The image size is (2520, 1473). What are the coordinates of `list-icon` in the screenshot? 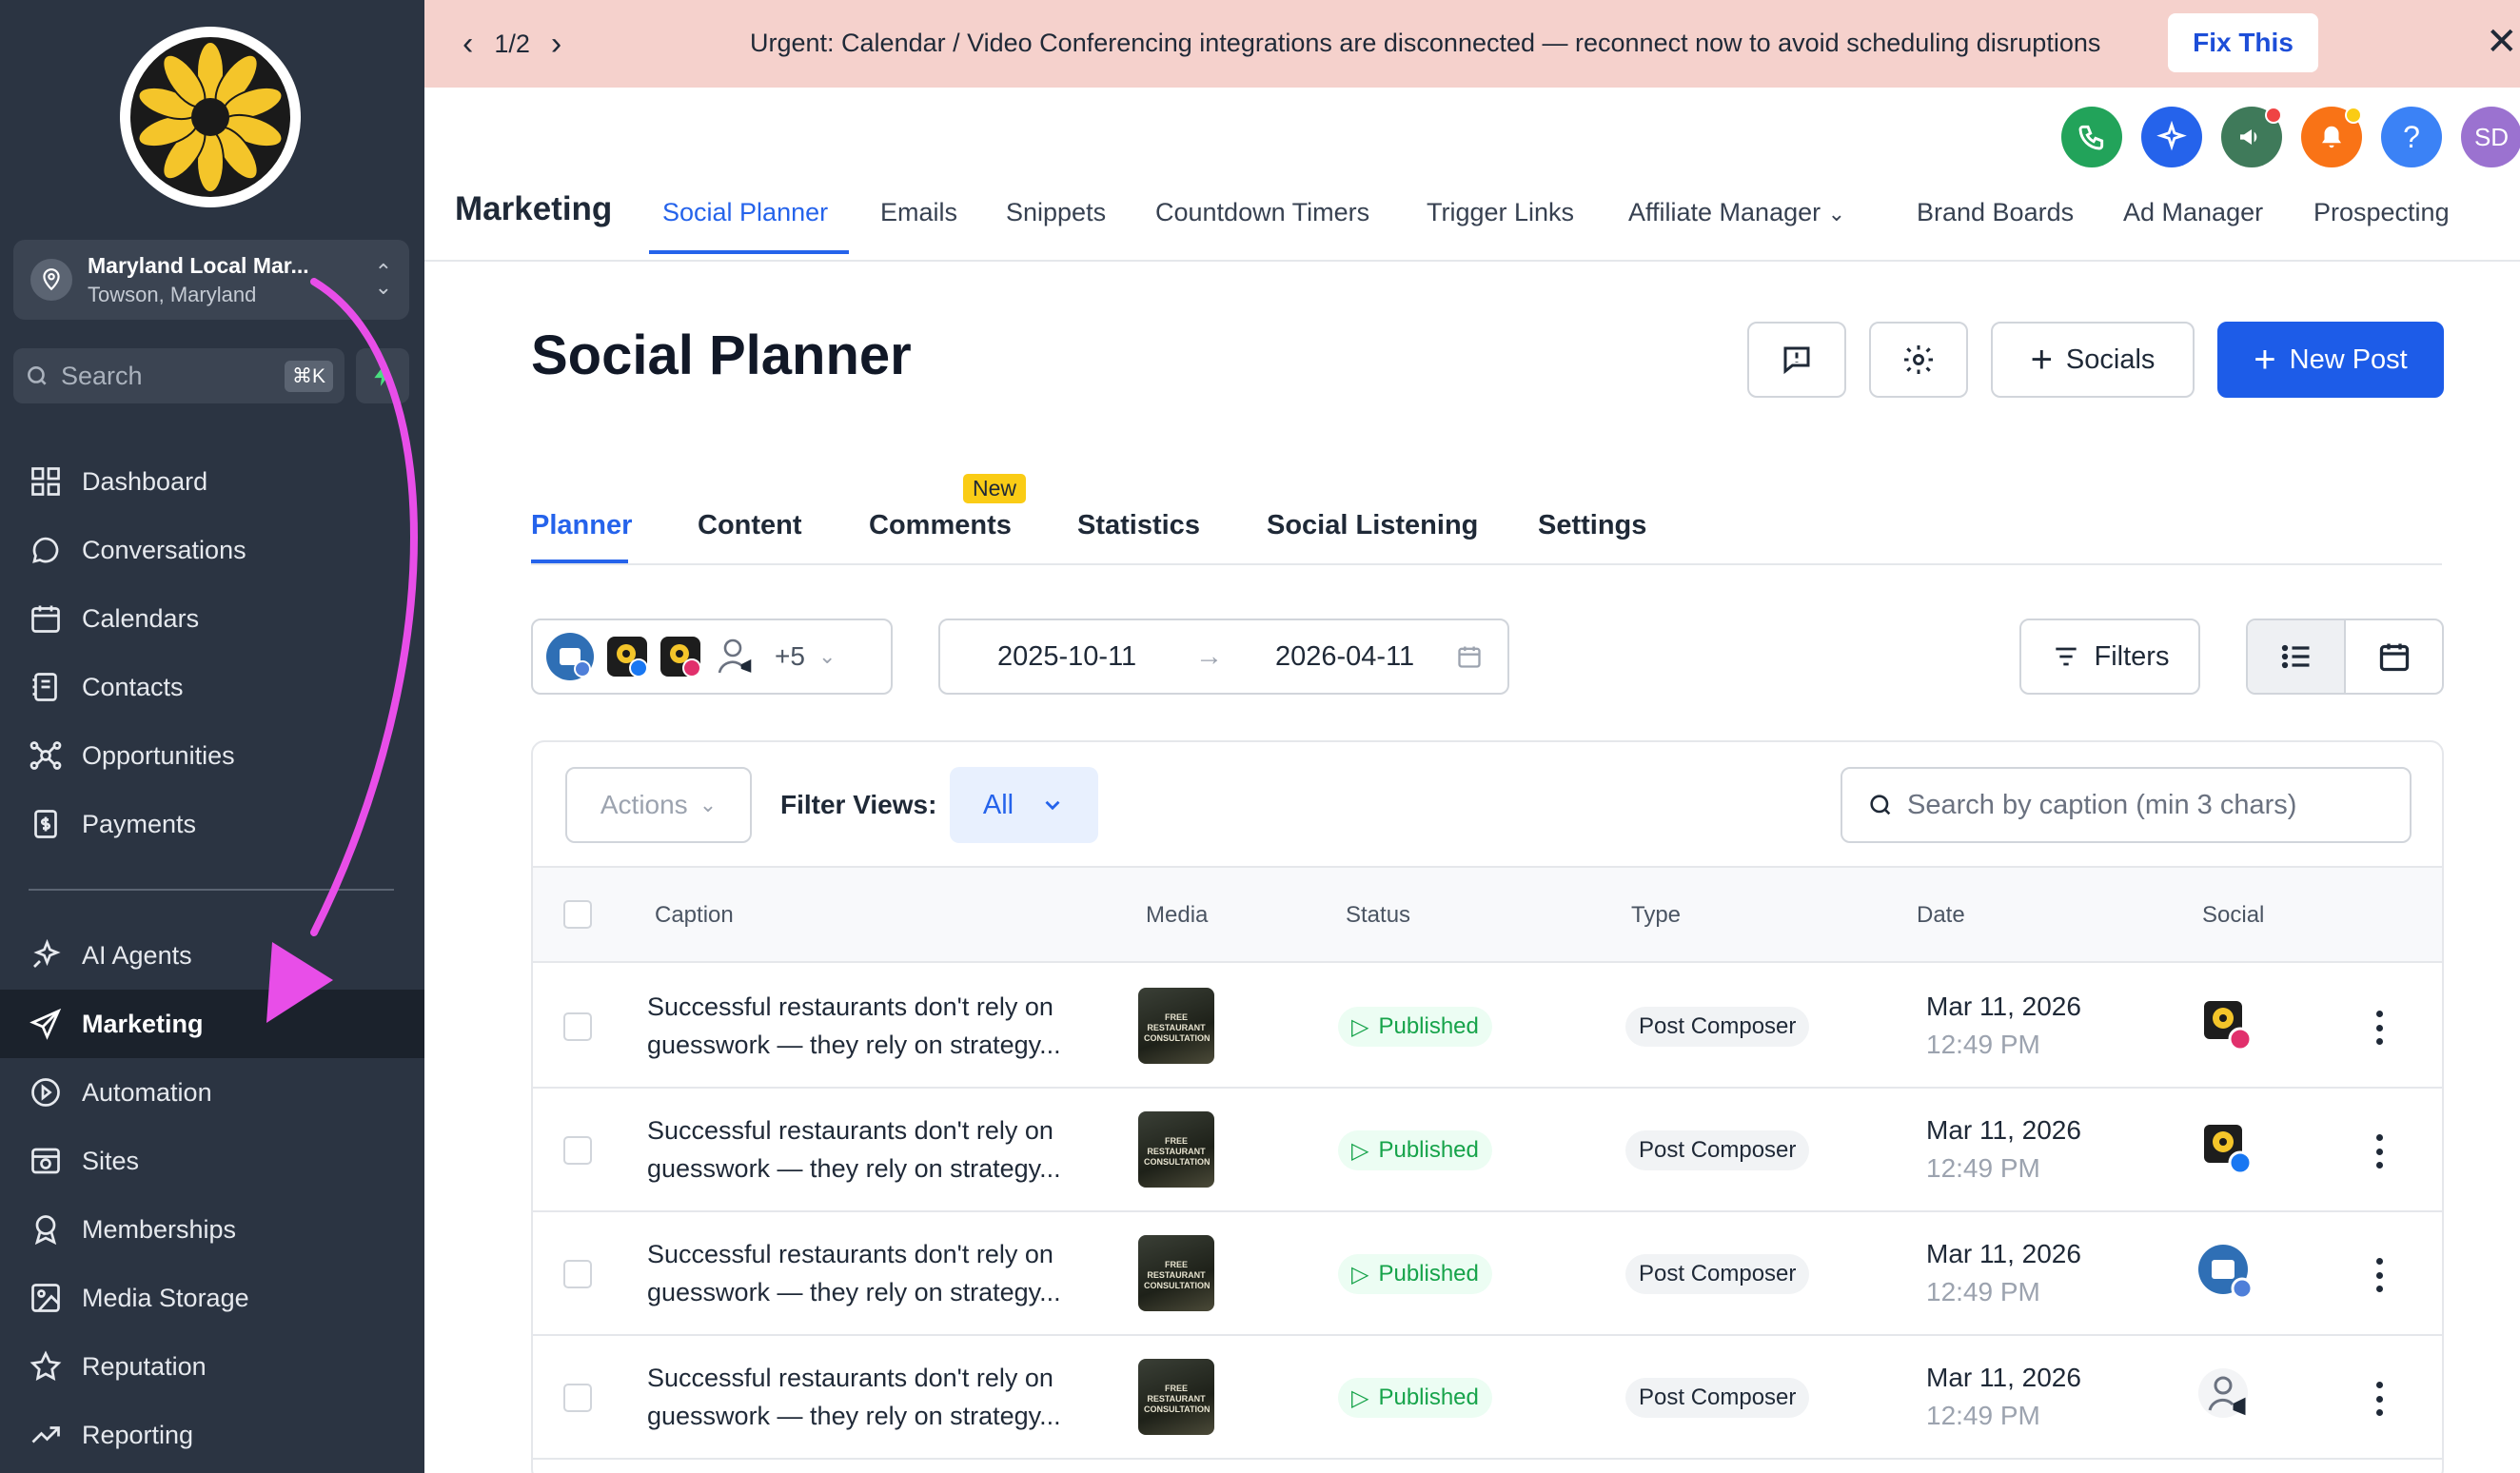 It's located at (2295, 656).